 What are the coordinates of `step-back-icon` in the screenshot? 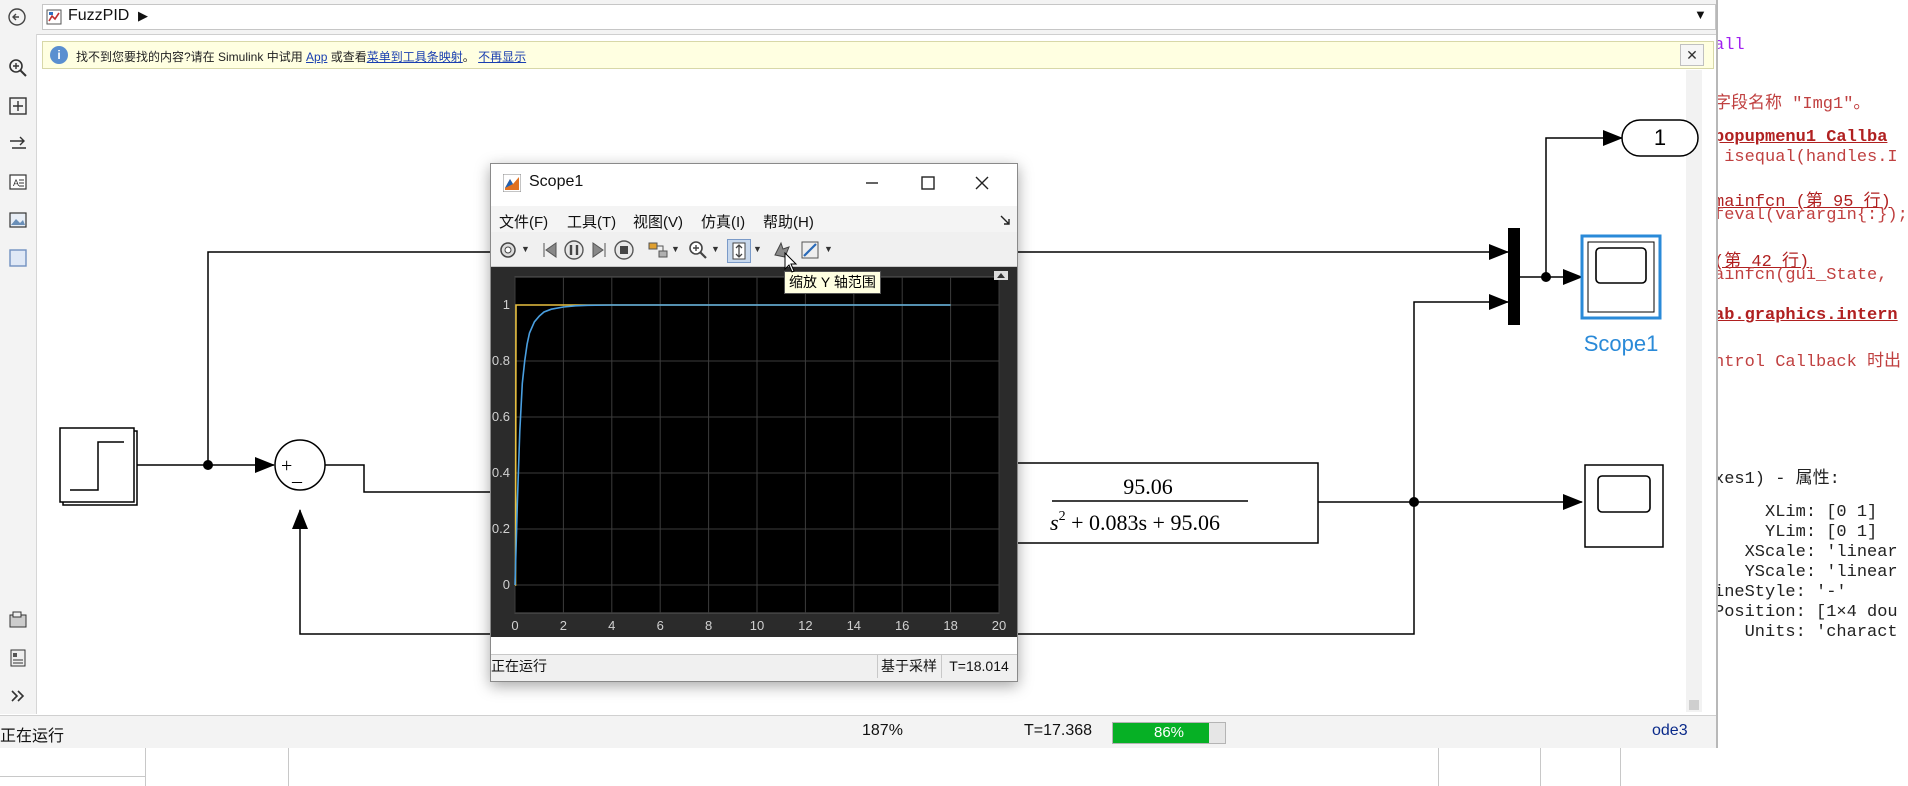 It's located at (550, 250).